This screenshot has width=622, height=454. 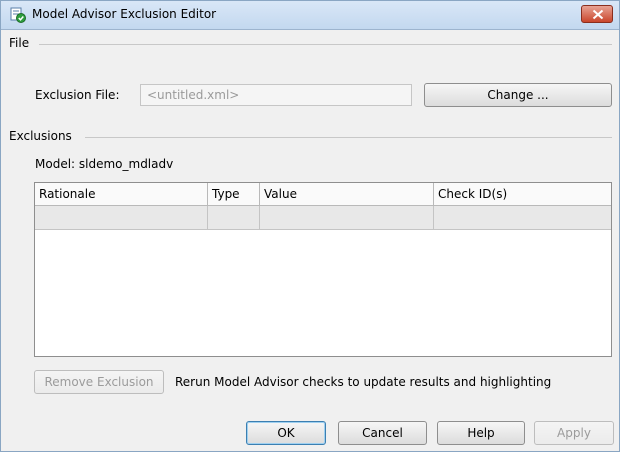 What do you see at coordinates (18, 15) in the screenshot?
I see `model-advisor-icon` at bounding box center [18, 15].